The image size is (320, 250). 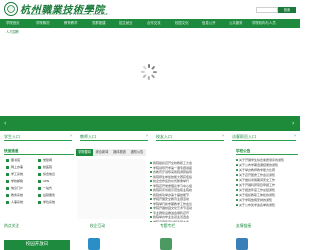 I want to click on list-item: 关于开展科研项目申报工作, so click(x=267, y=185).